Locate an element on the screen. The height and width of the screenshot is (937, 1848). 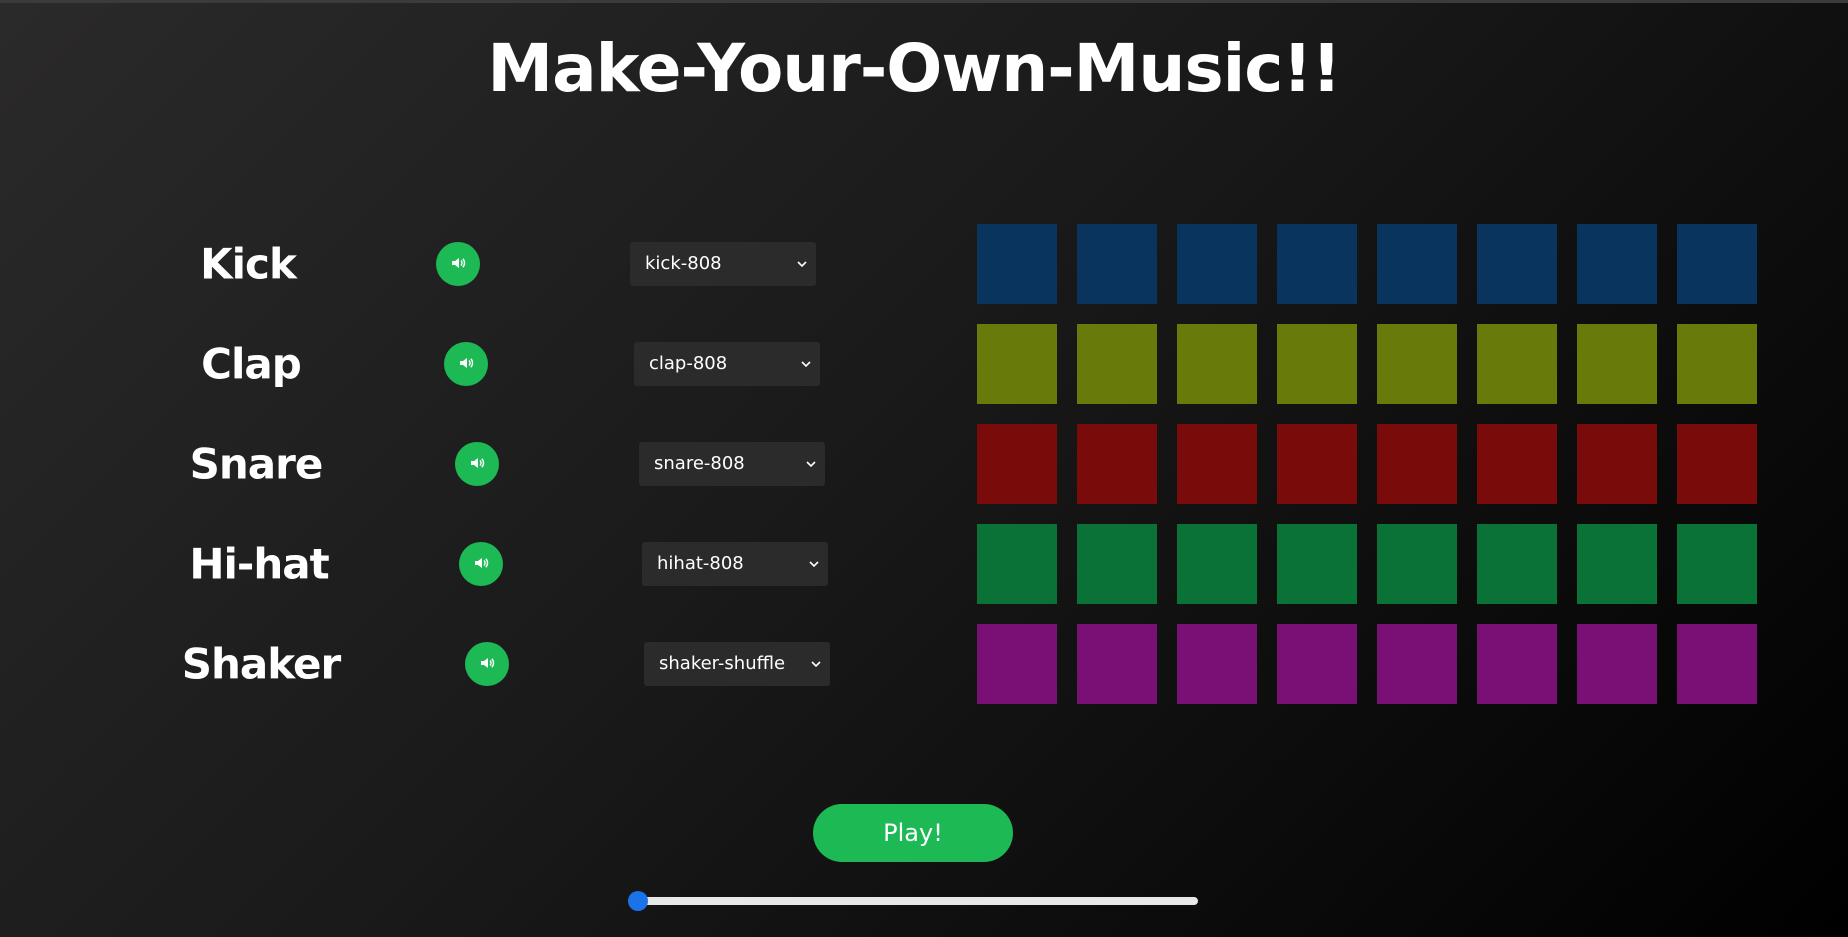
track-name: Snare is located at coordinates (256, 464).